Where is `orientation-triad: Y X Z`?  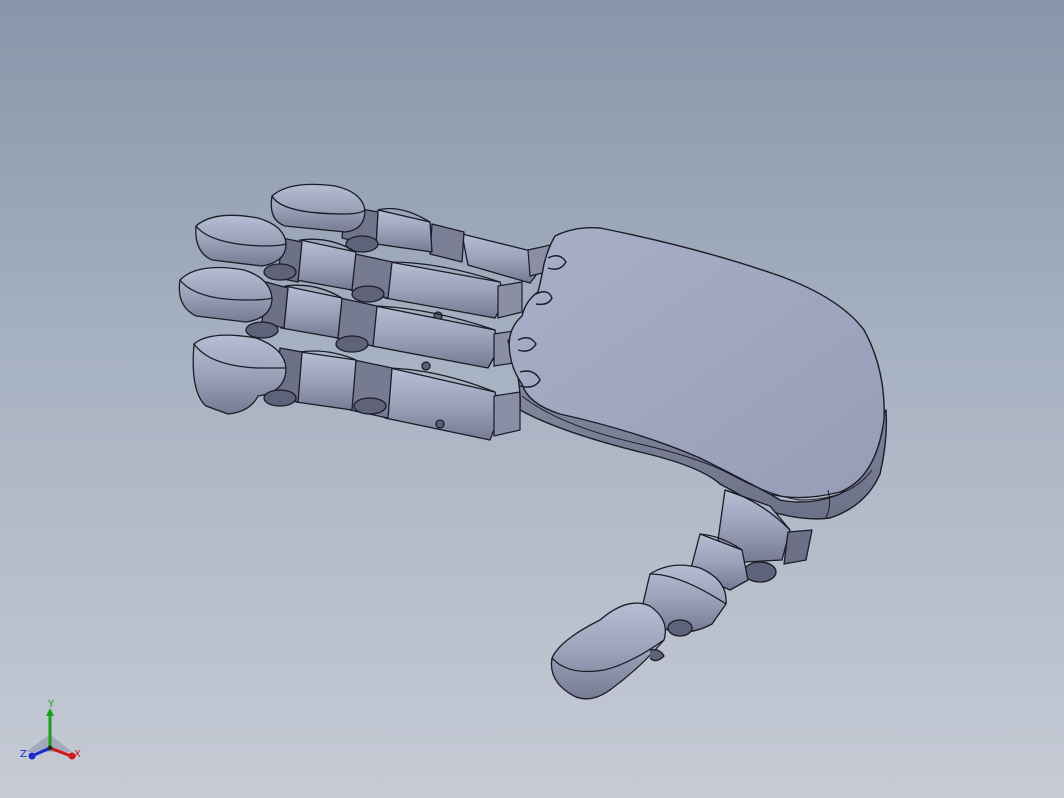
orientation-triad: Y X Z is located at coordinates (53, 736).